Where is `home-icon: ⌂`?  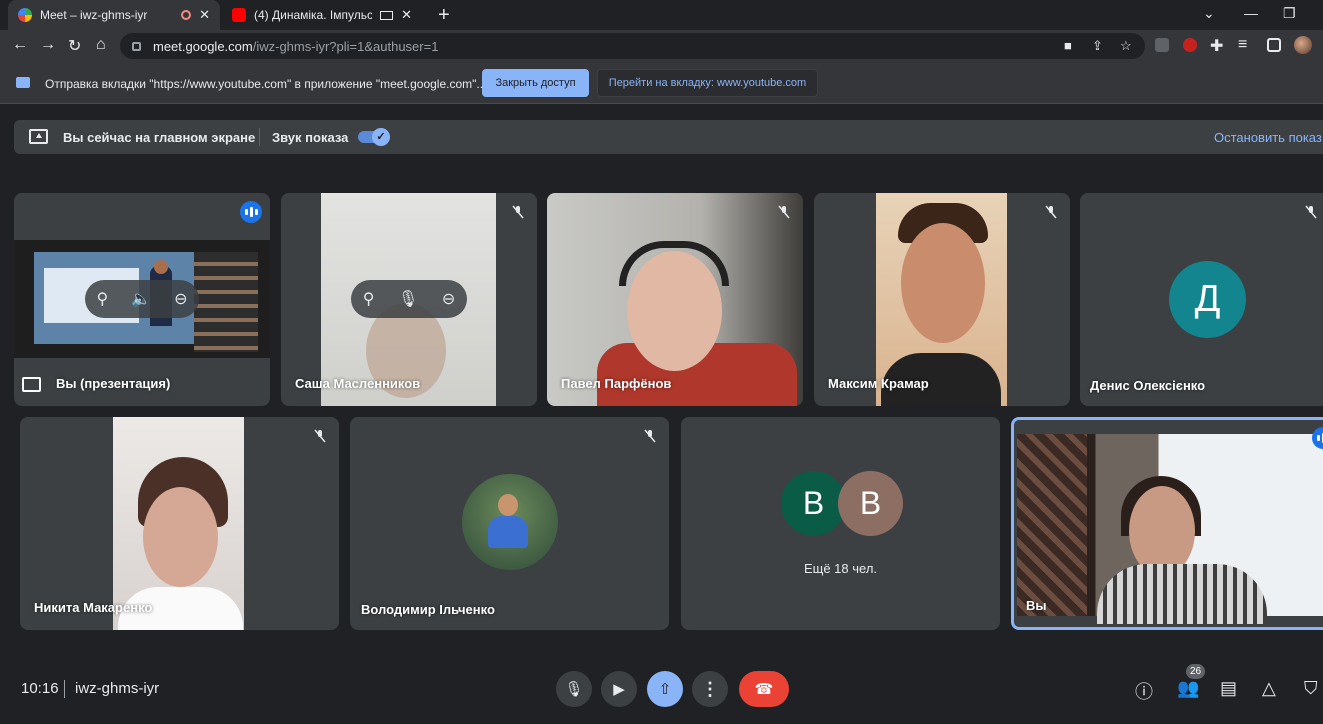 home-icon: ⌂ is located at coordinates (101, 45).